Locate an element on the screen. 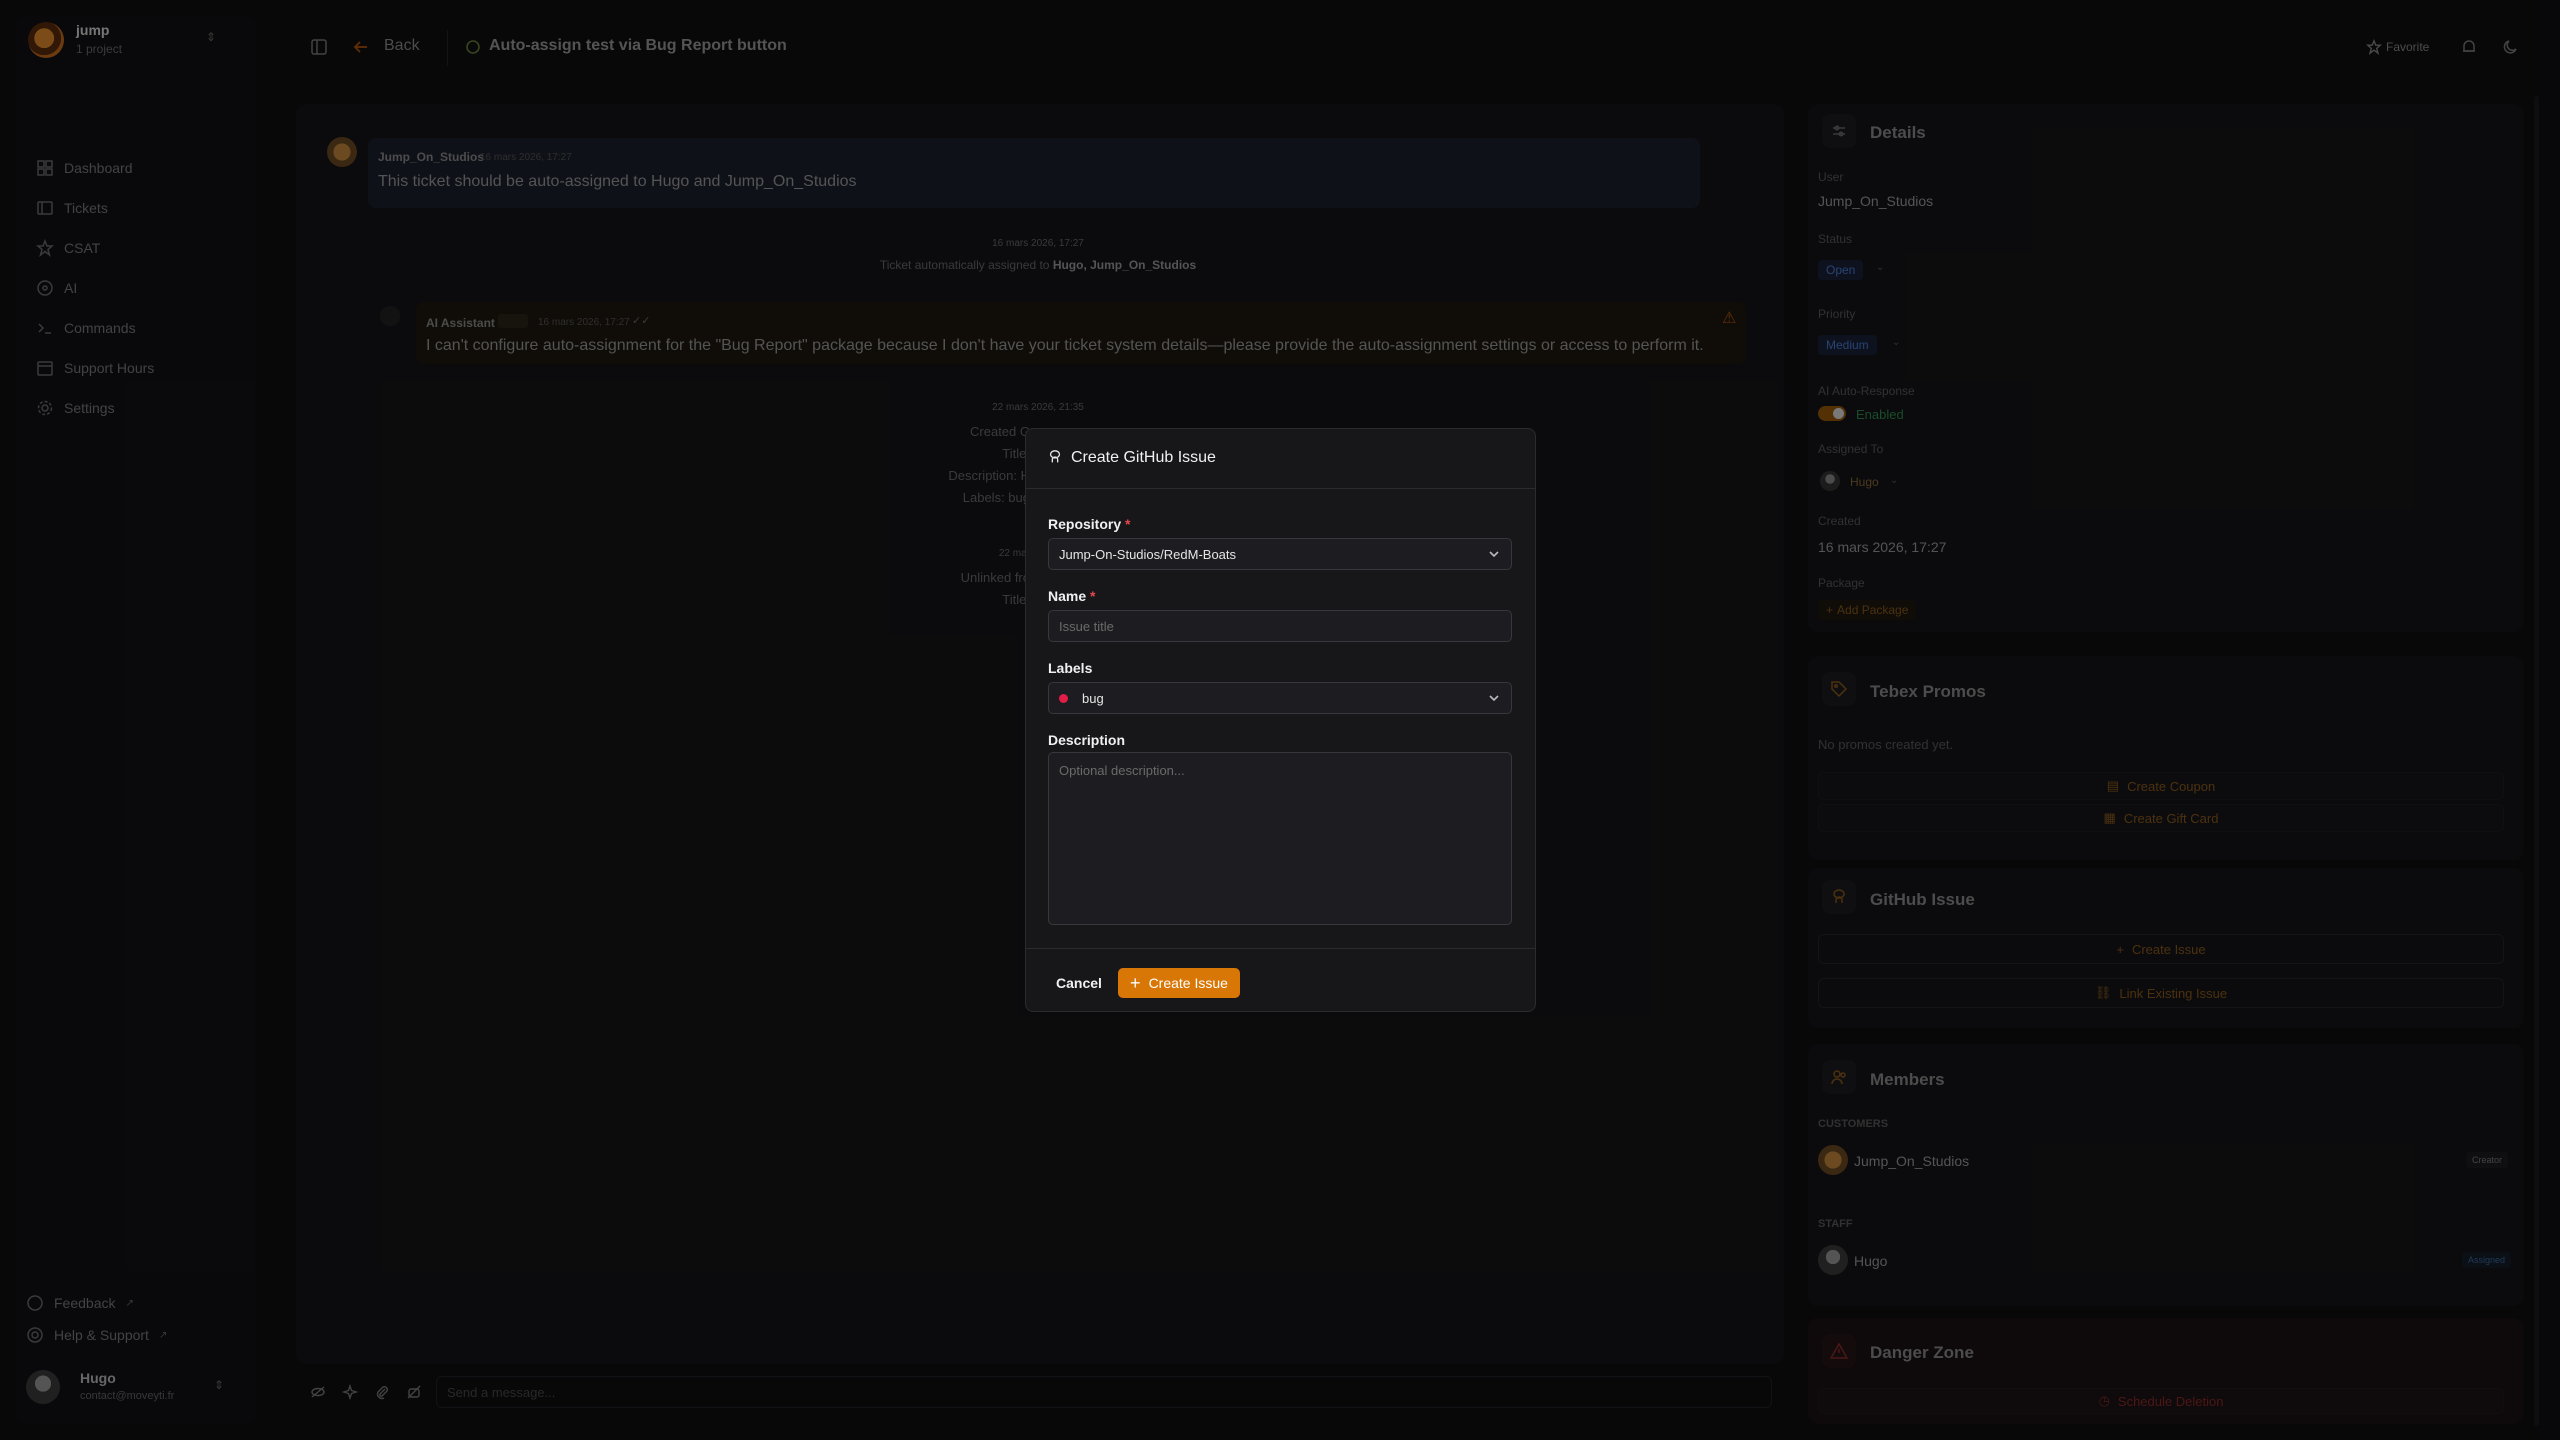 Image resolution: width=2560 pixels, height=1440 pixels. cancel-button: Cancel is located at coordinates (1079, 983).